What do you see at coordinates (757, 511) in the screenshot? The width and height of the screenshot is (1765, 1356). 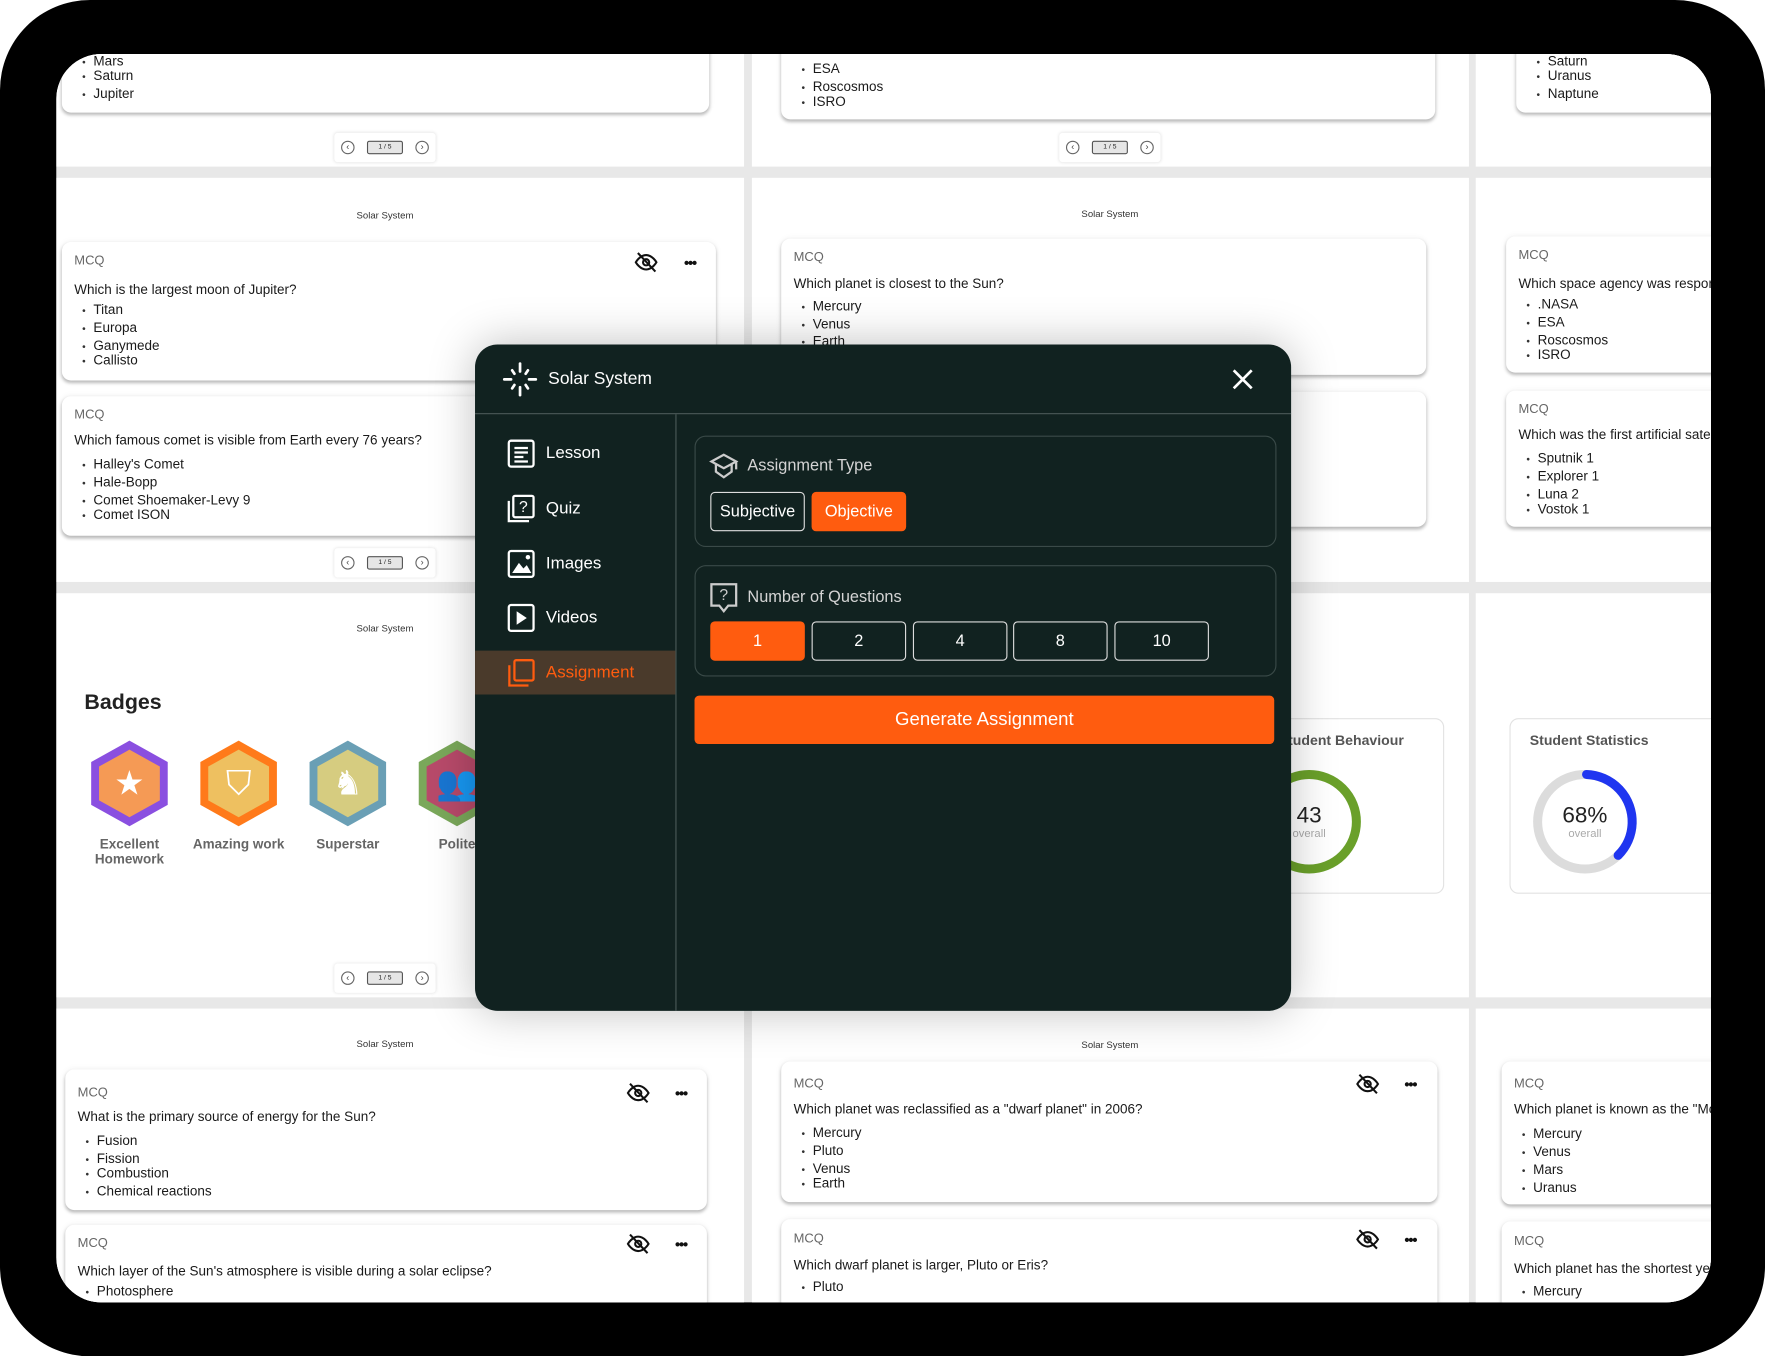 I see `subjective-button: Subjective` at bounding box center [757, 511].